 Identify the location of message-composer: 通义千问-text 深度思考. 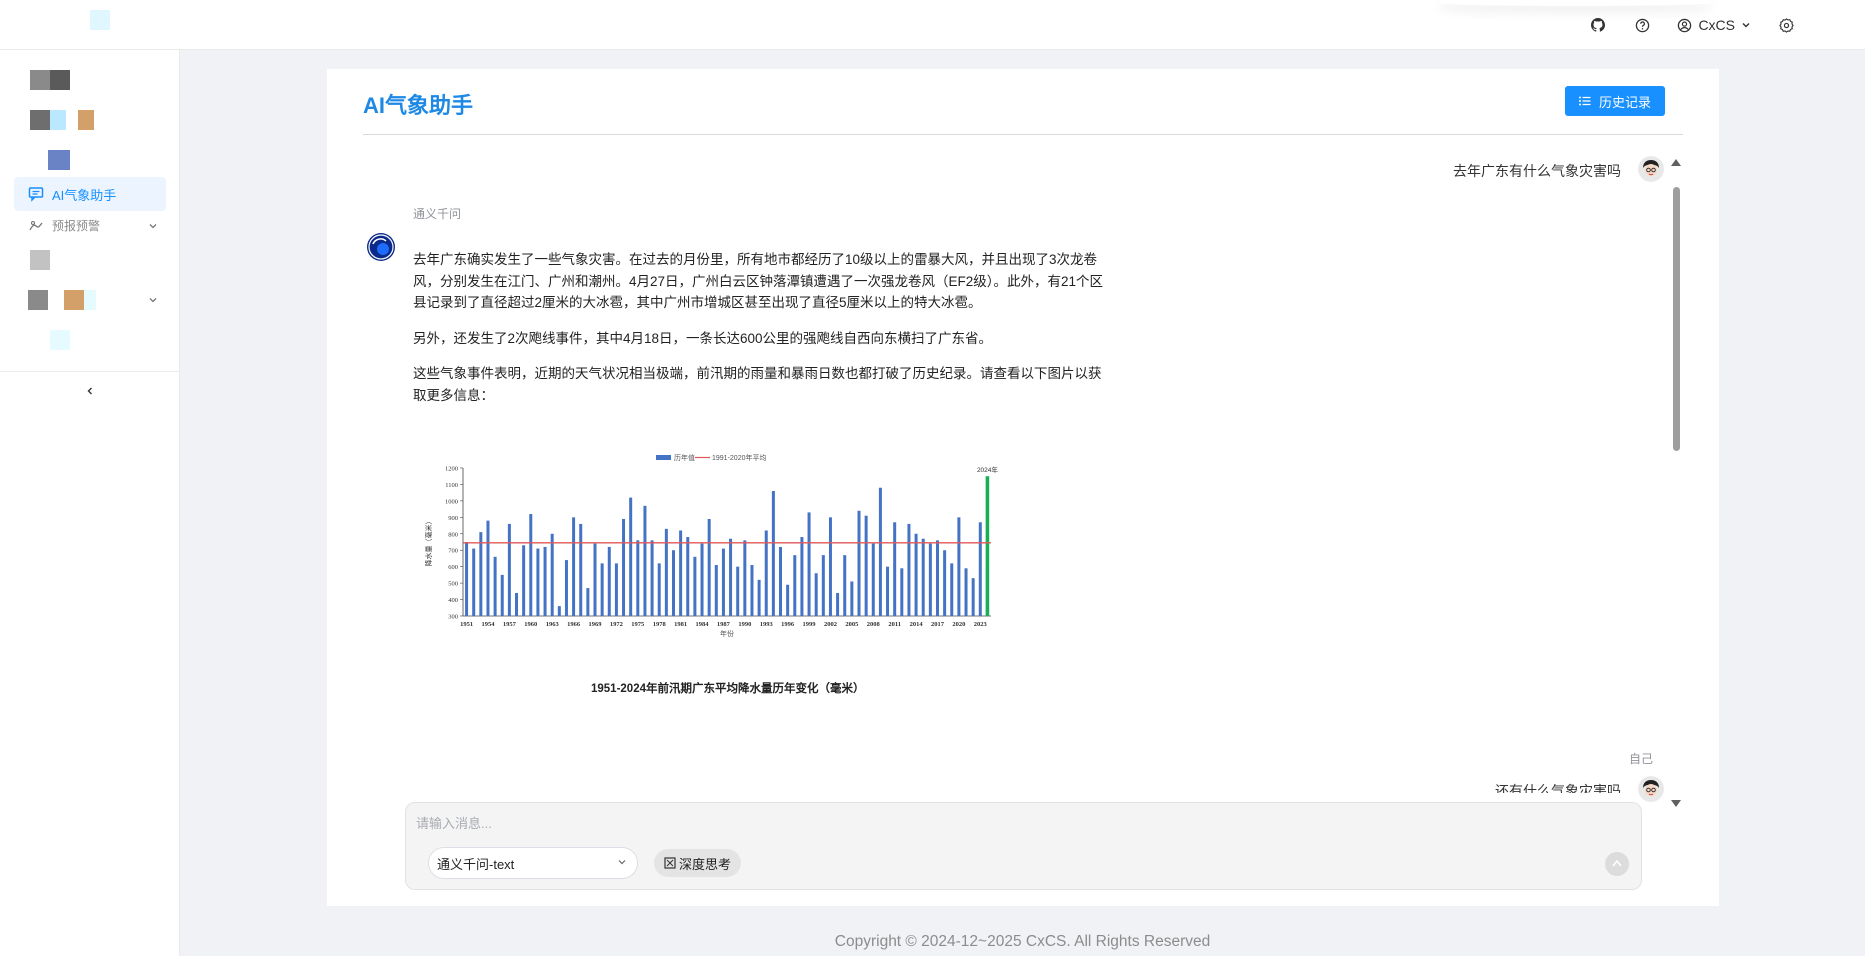
(1023, 846).